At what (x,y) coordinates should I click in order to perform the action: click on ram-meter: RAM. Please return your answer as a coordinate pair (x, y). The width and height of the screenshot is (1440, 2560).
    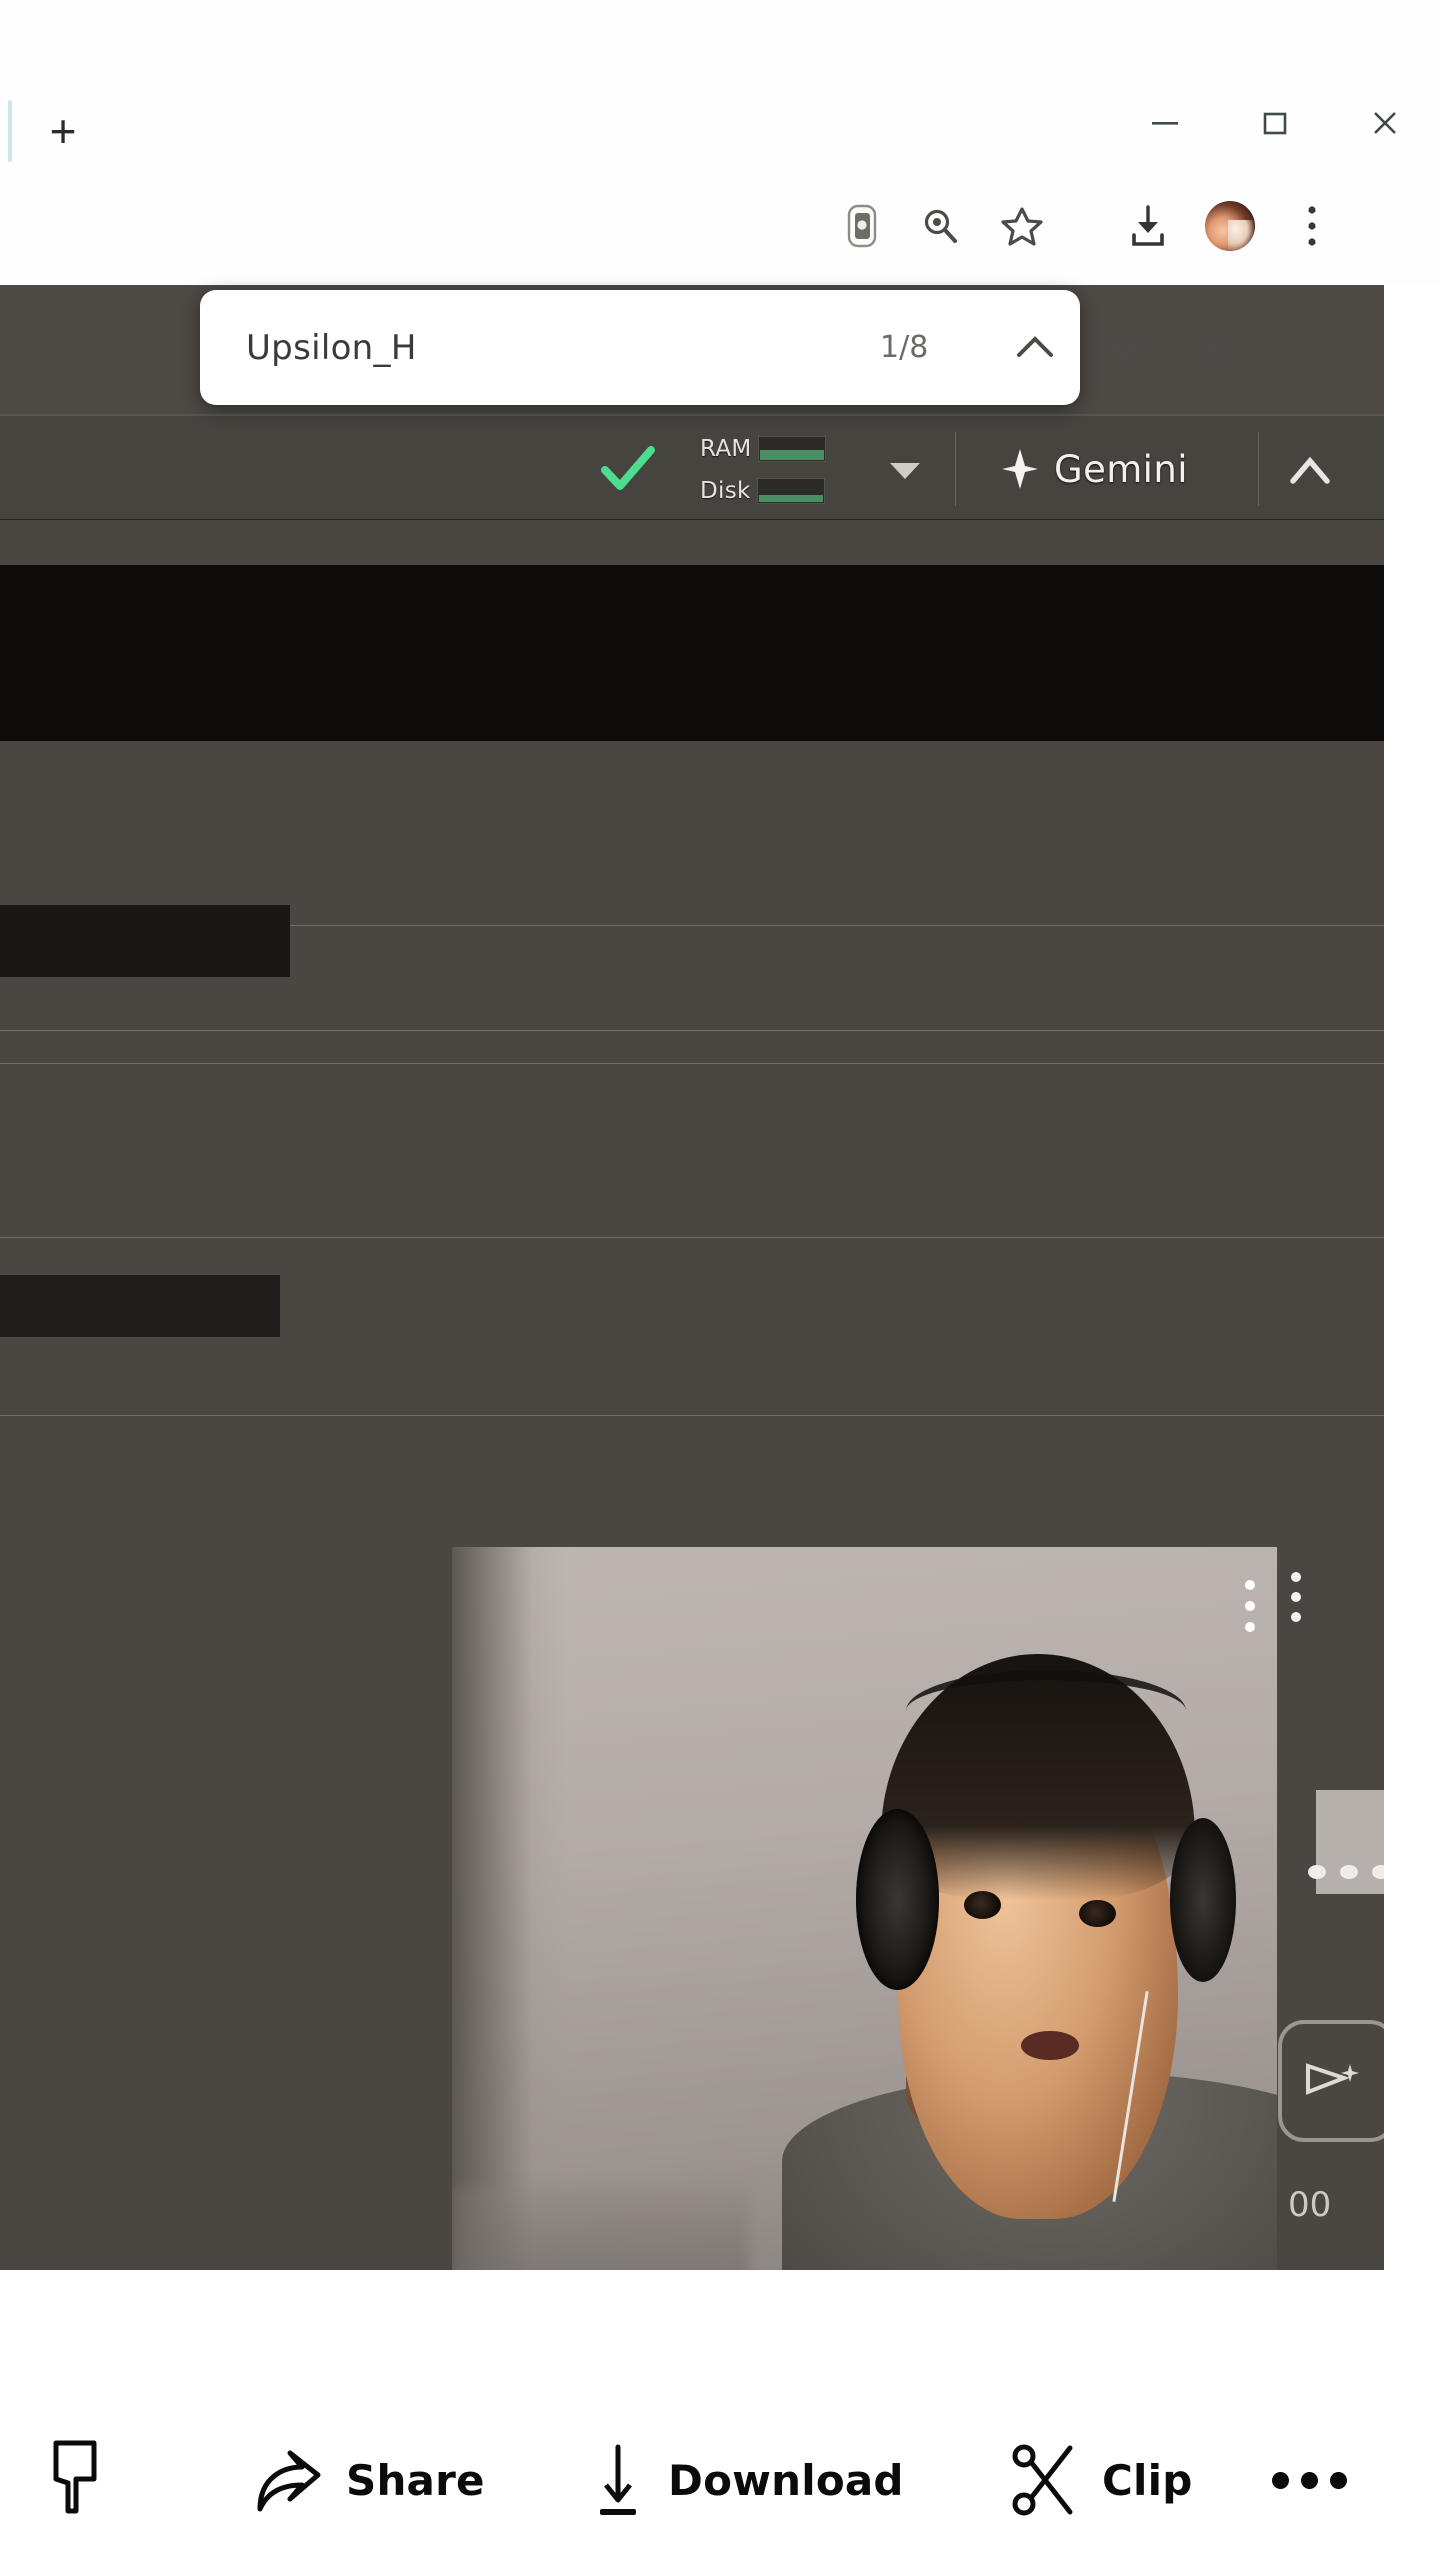
    Looking at the image, I should click on (785, 449).